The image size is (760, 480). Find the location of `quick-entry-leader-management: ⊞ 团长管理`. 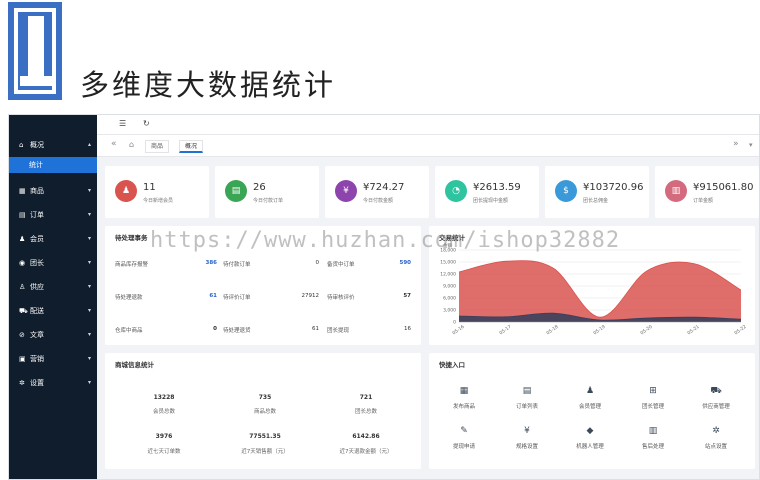

quick-entry-leader-management: ⊞ 团长管理 is located at coordinates (653, 397).